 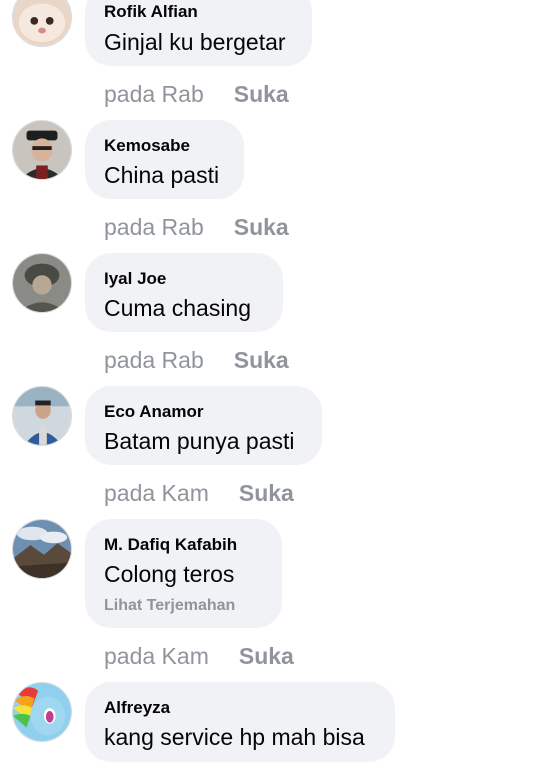 What do you see at coordinates (184, 292) in the screenshot?
I see `comment-bubble: Iyal Joe Cuma chasing` at bounding box center [184, 292].